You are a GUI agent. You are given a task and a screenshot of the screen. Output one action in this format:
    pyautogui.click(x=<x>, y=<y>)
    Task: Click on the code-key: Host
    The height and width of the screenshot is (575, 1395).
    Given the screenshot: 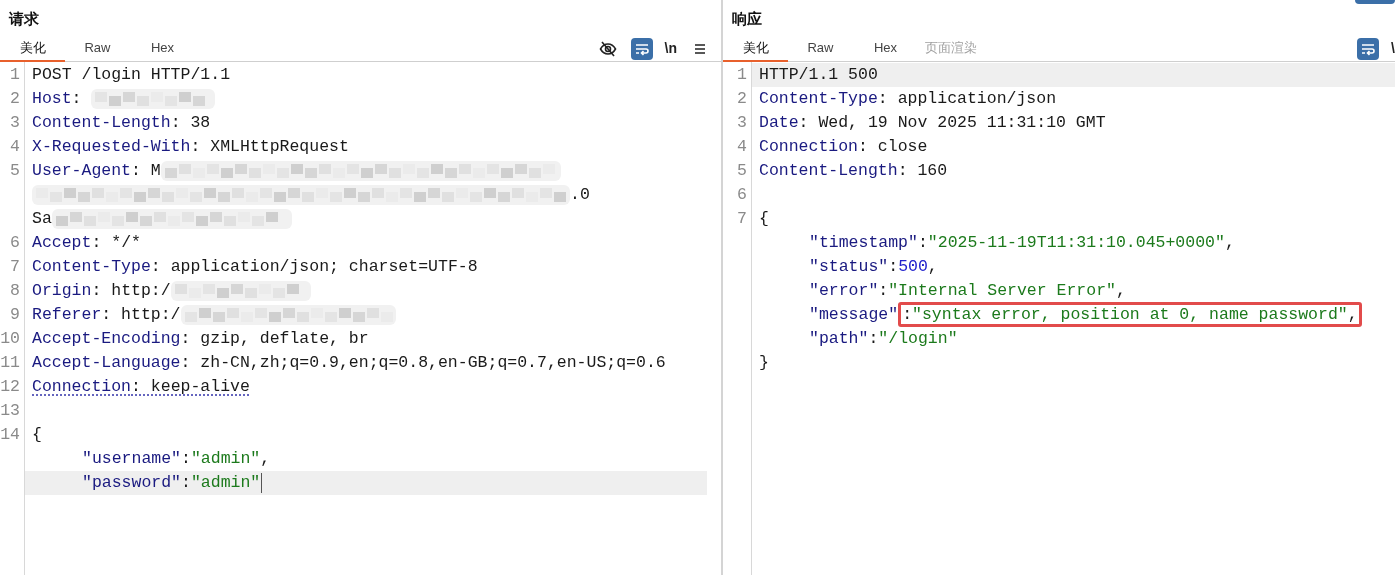 What is the action you would take?
    pyautogui.click(x=52, y=98)
    